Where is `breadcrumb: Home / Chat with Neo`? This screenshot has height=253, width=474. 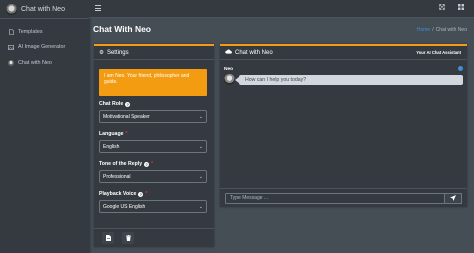 breadcrumb: Home / Chat with Neo is located at coordinates (442, 30).